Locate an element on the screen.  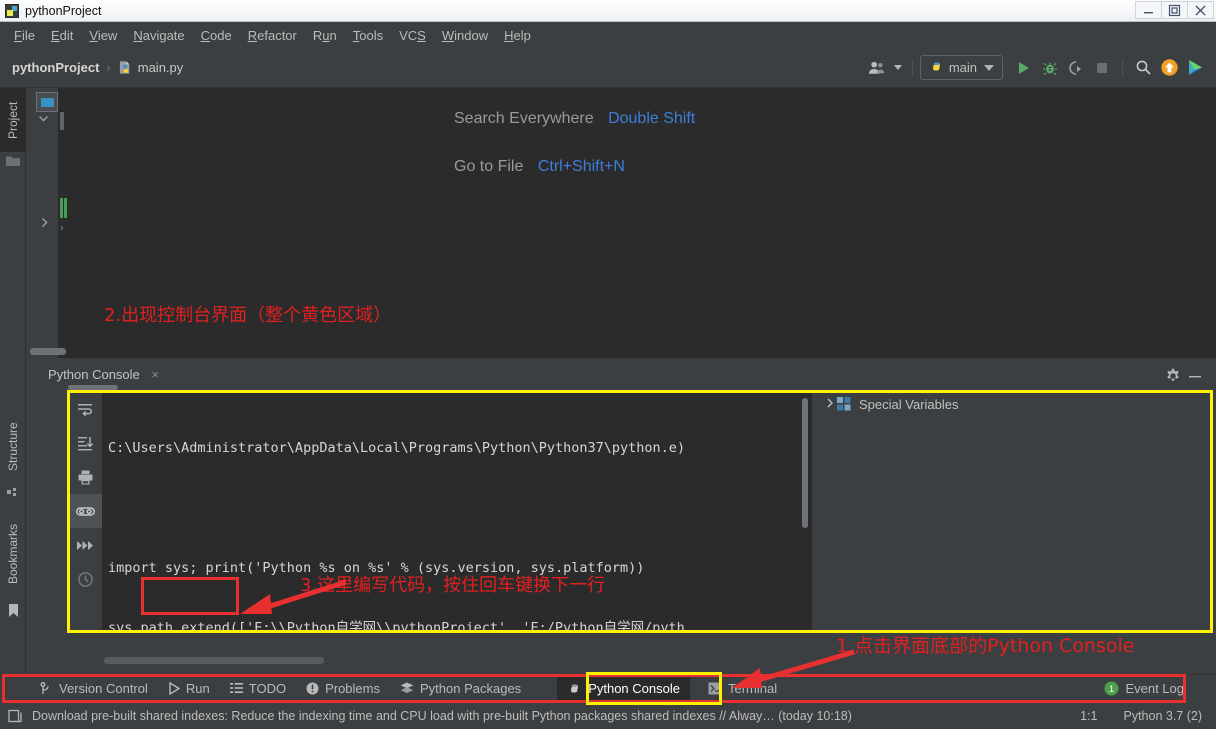
annotation-text-3: 3.这里编写代码，按住回车键换下一行 is located at coordinates (453, 585).